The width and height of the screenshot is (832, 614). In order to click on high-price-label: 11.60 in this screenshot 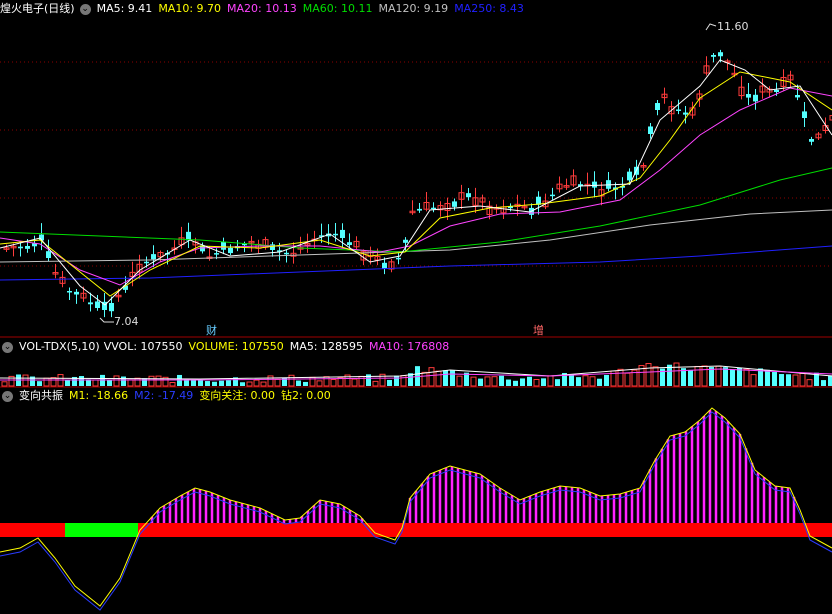, I will do `click(733, 26)`.